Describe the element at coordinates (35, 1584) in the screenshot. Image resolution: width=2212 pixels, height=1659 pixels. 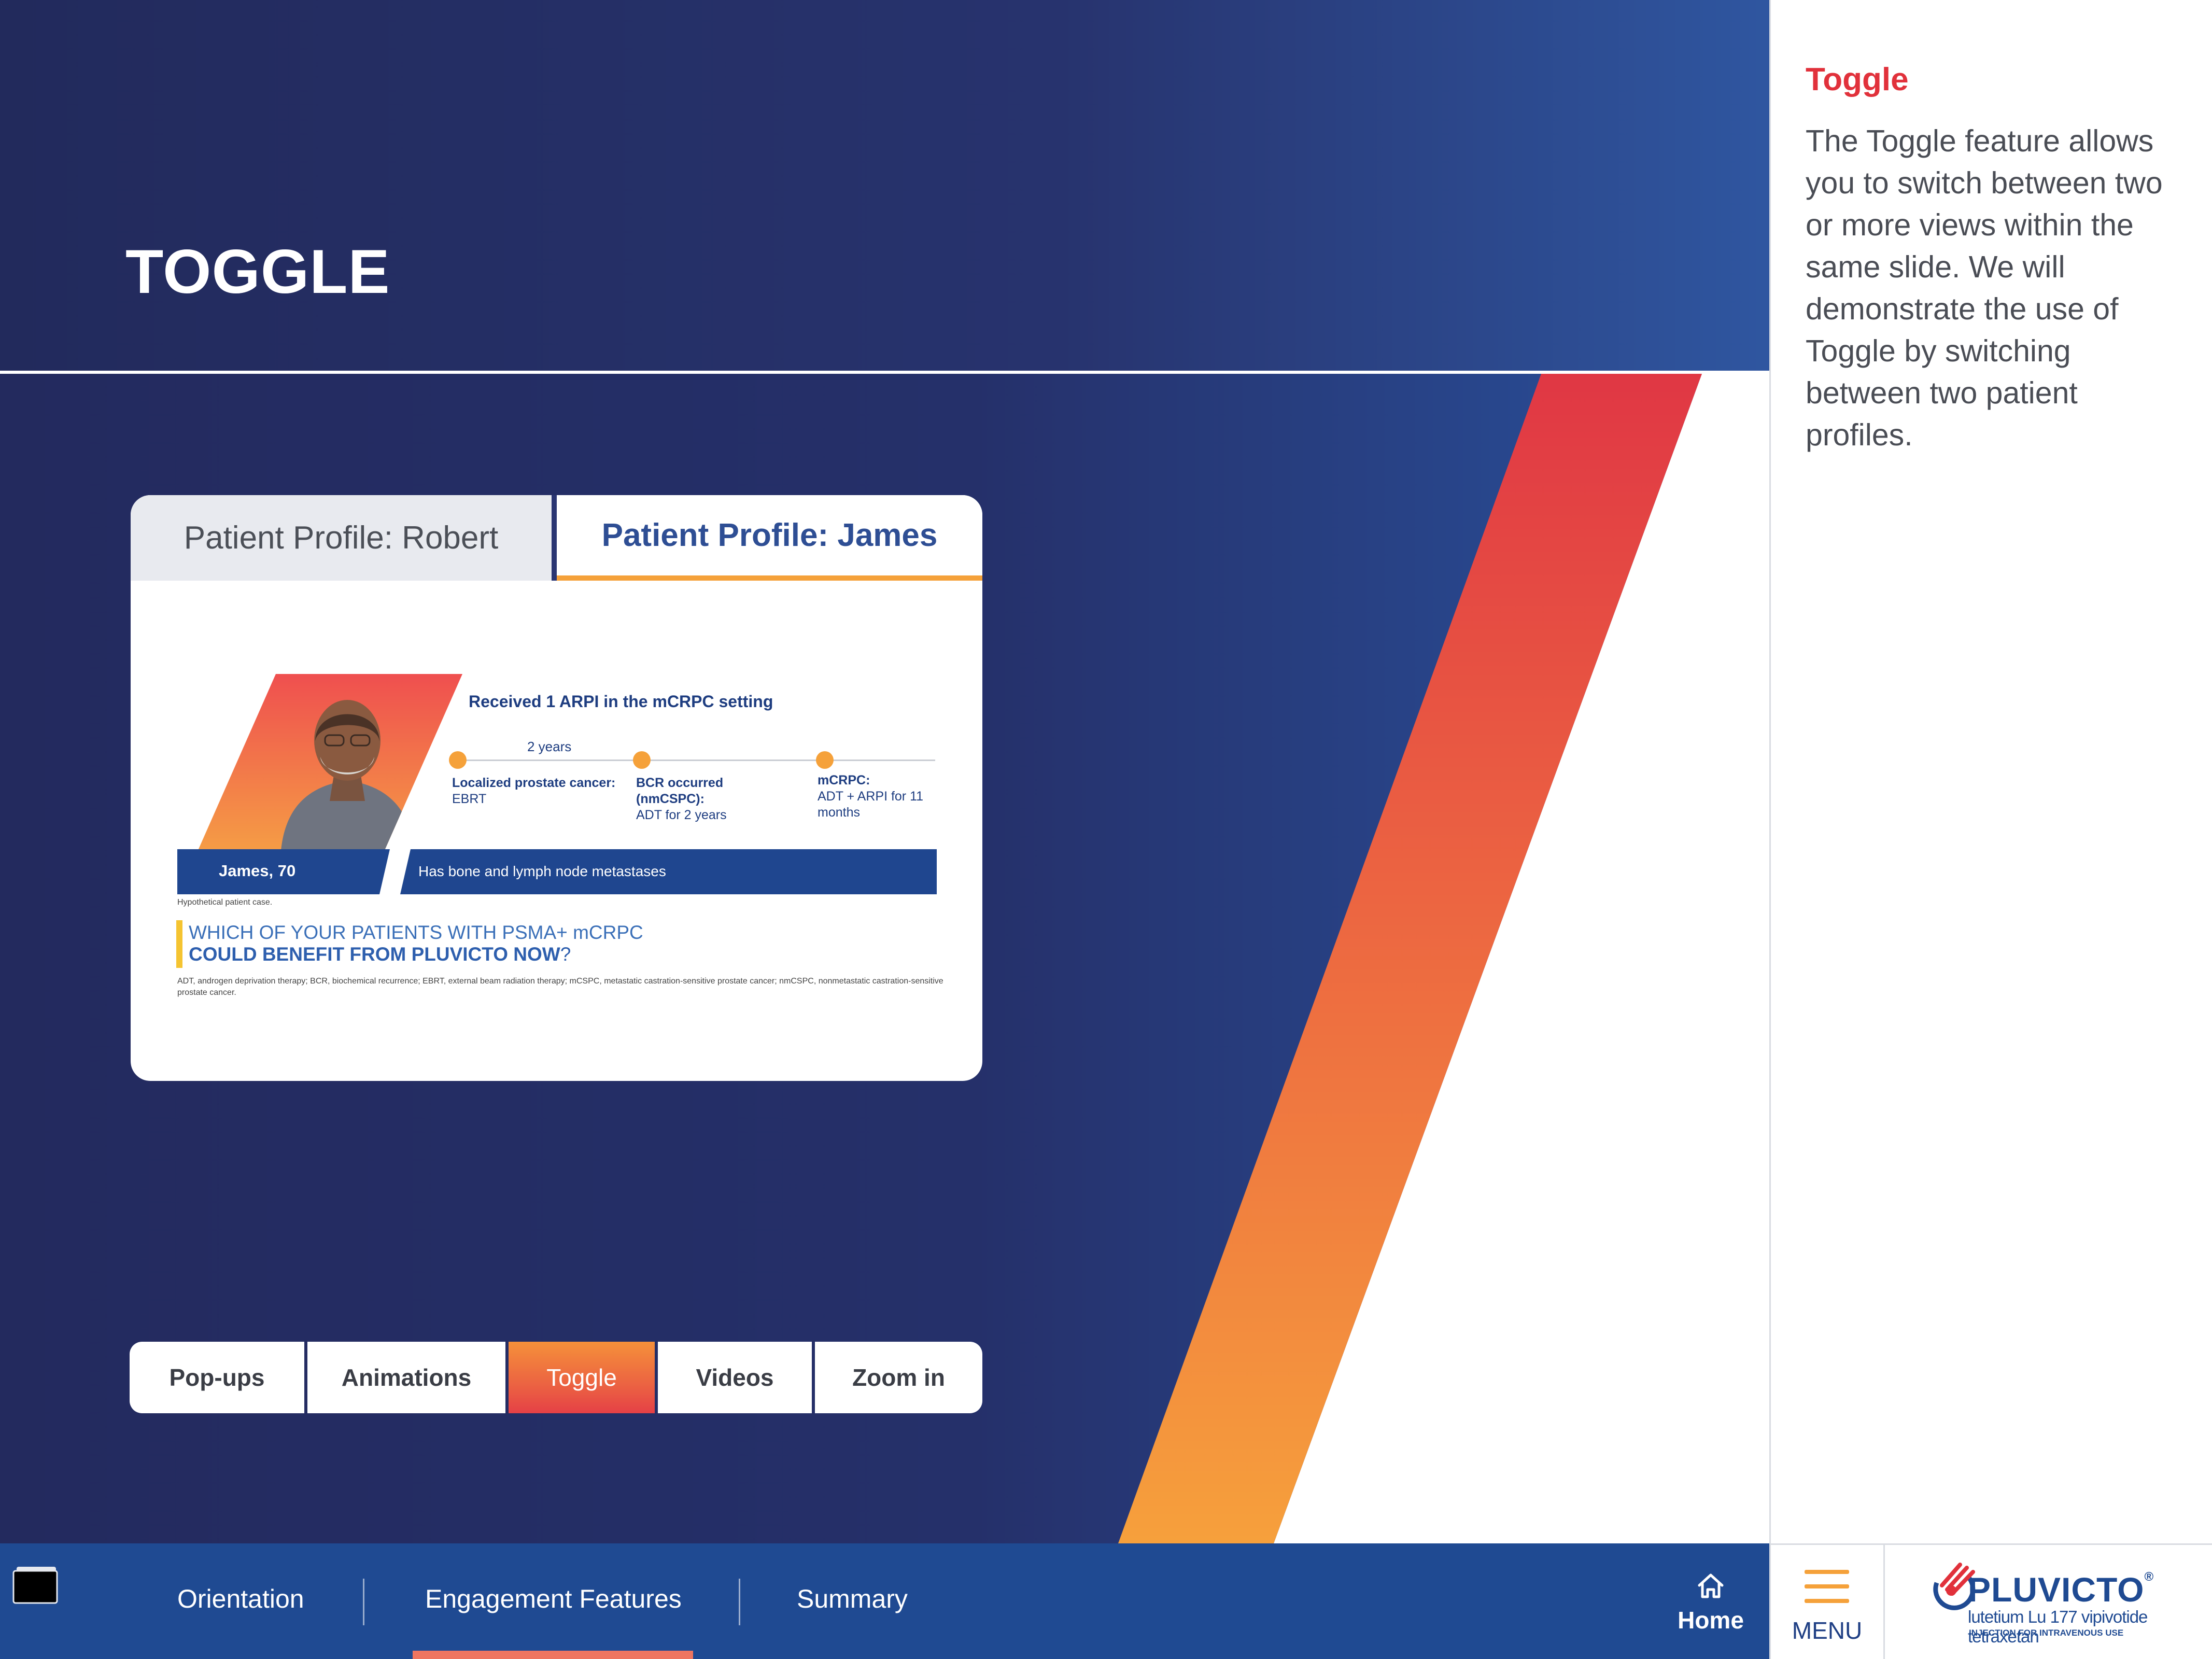
I see `window-stack-icon` at that location.